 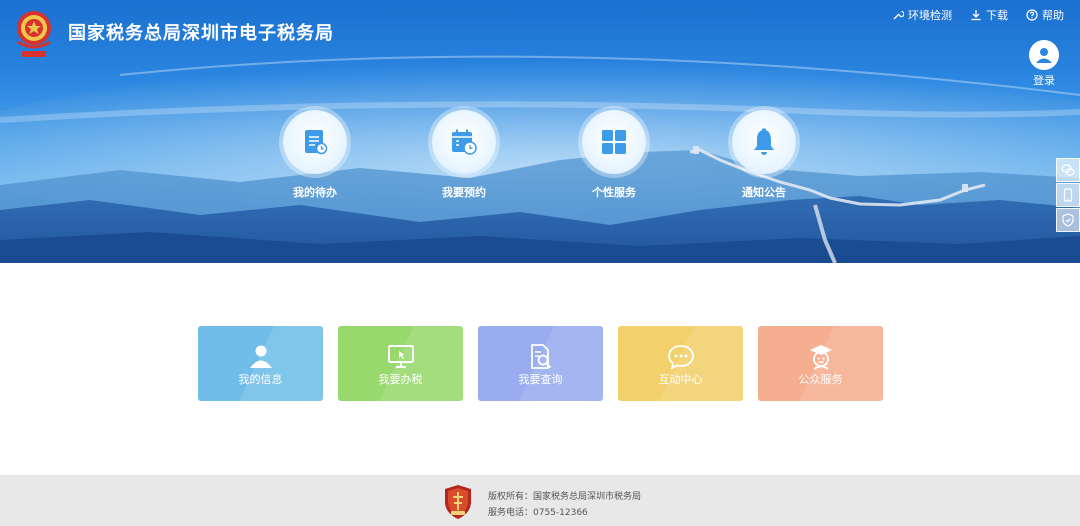 I want to click on card-interaction: 互动中心, so click(x=680, y=363).